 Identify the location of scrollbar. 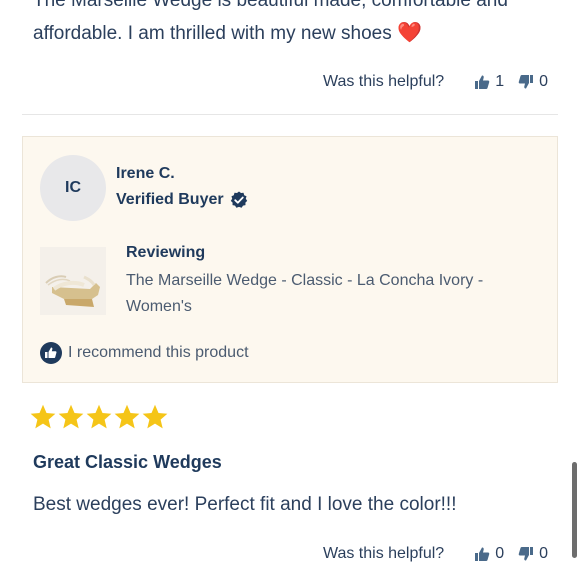
(574, 510).